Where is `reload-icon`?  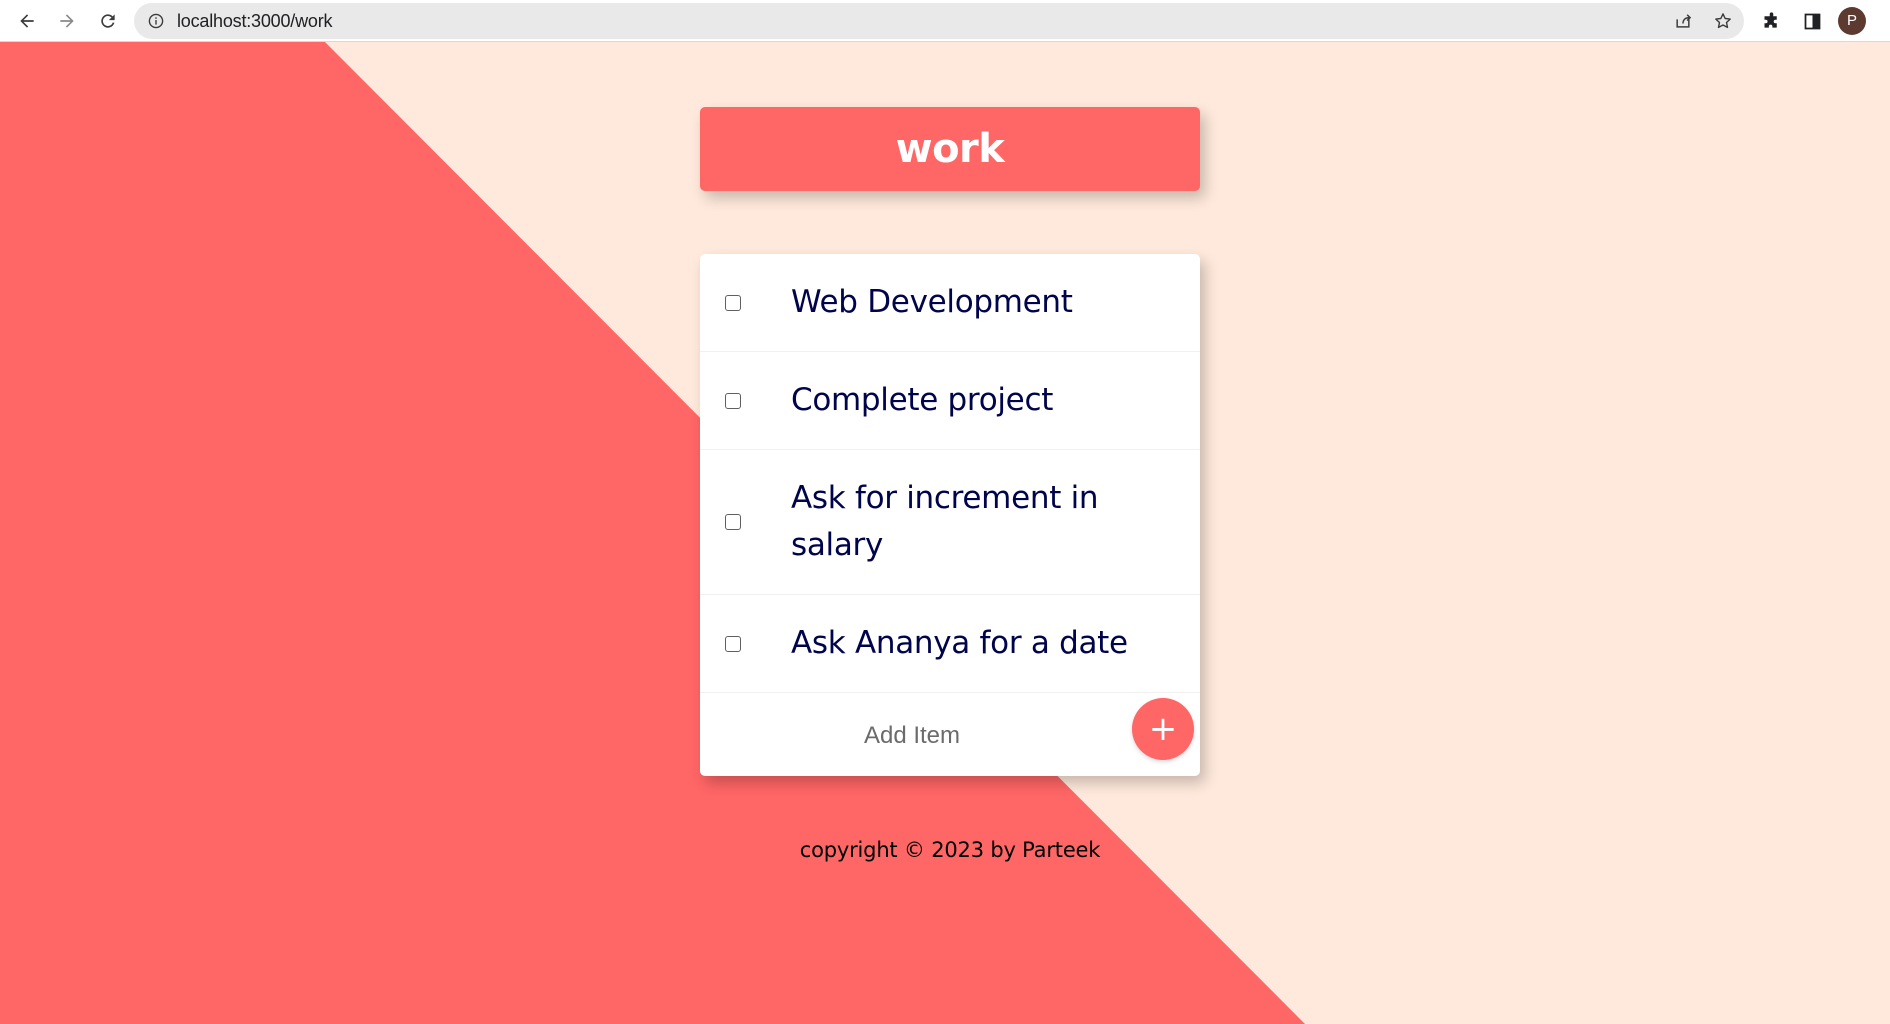
reload-icon is located at coordinates (108, 21).